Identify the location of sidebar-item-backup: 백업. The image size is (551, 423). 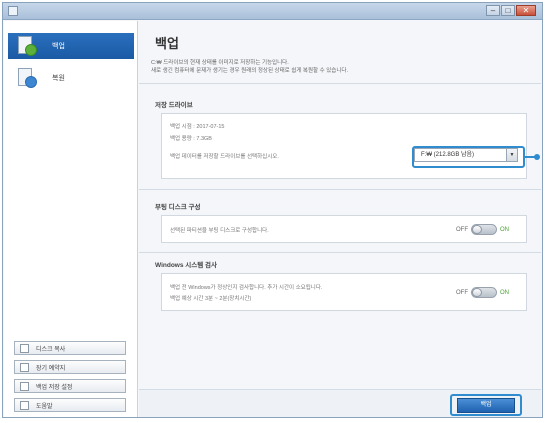
(71, 46).